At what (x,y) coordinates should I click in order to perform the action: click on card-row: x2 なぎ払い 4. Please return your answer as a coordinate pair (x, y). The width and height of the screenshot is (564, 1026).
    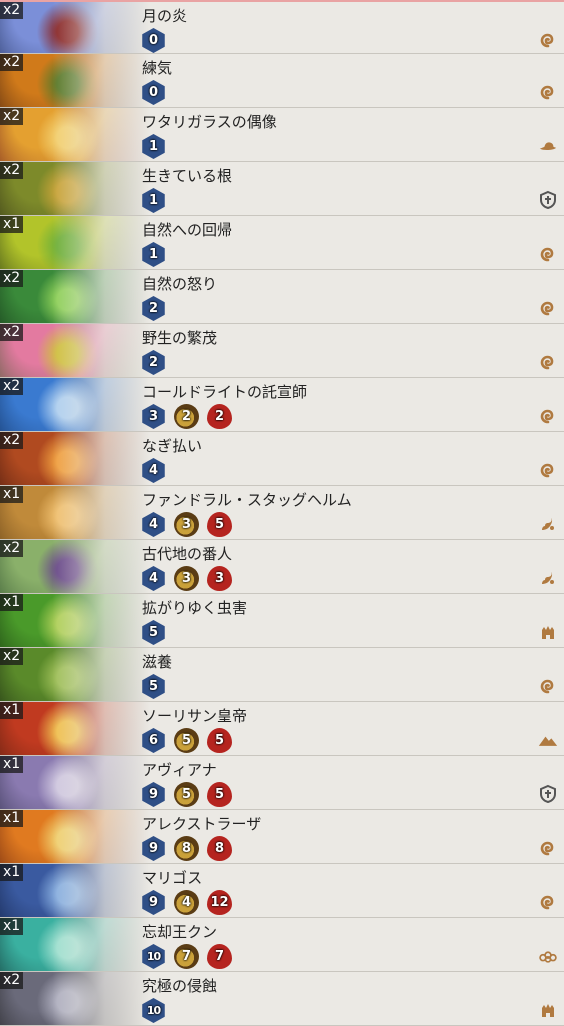
    Looking at the image, I should click on (282, 459).